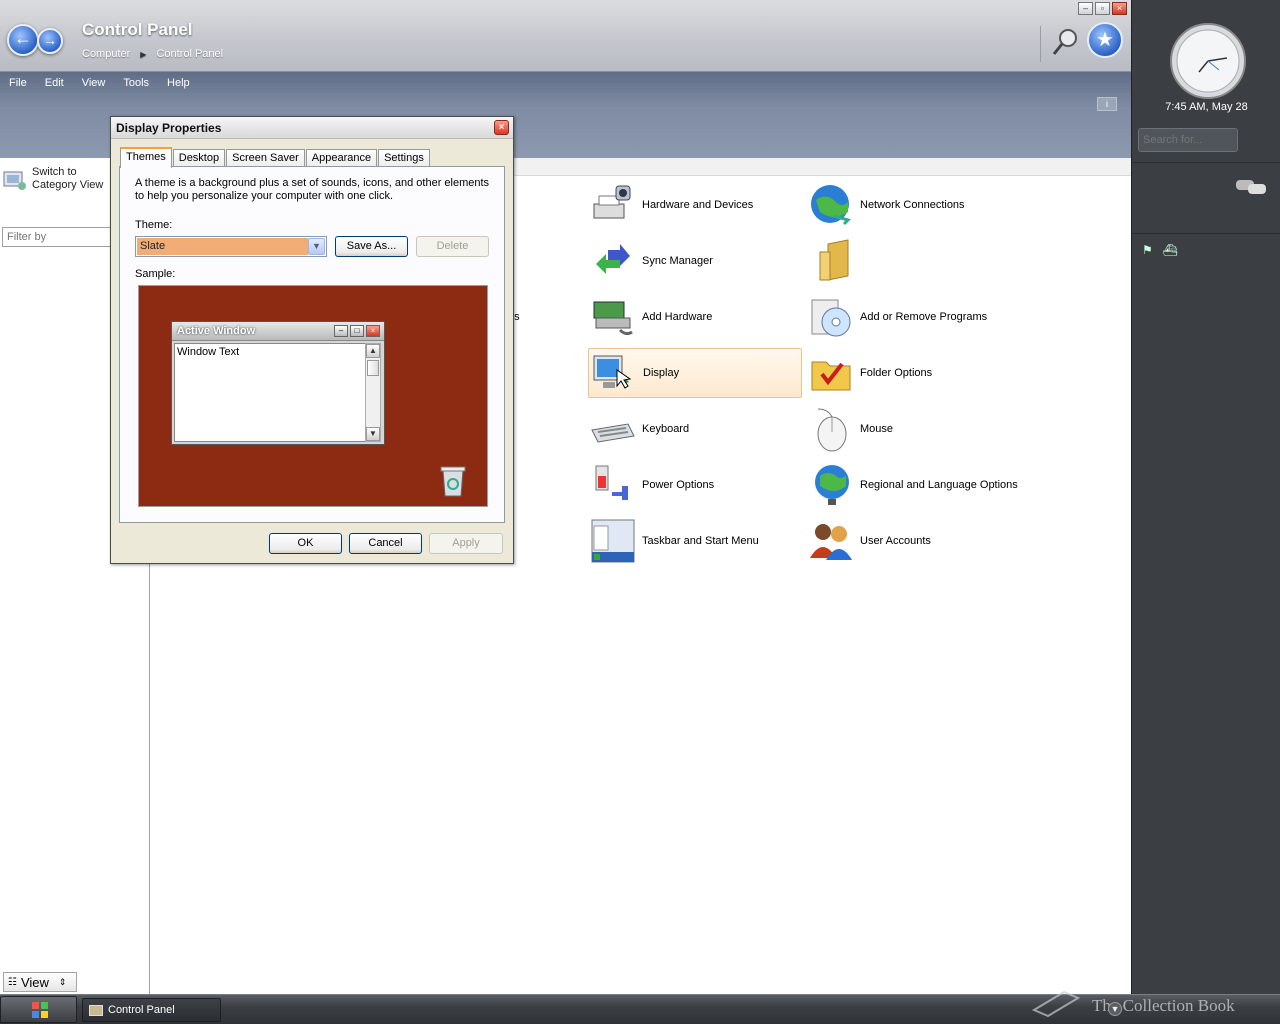 Image resolution: width=1280 pixels, height=1024 pixels. What do you see at coordinates (152, 55) in the screenshot?
I see `breadcrumb: Computer ▶ Control Panel` at bounding box center [152, 55].